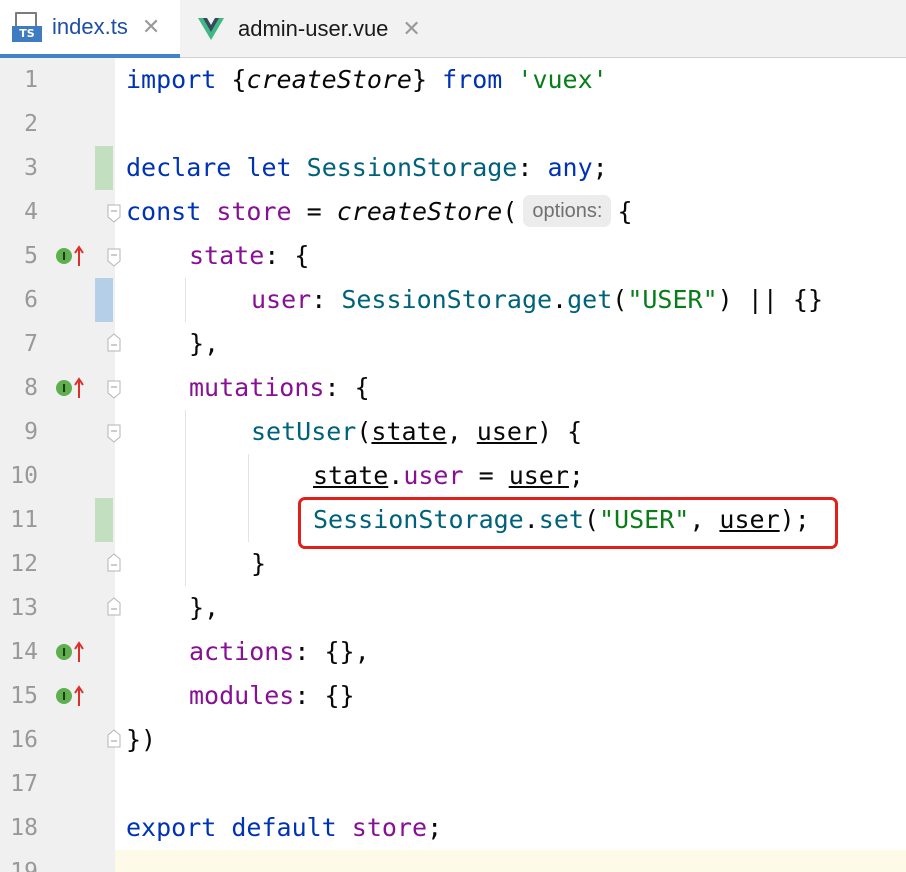 The height and width of the screenshot is (872, 906). What do you see at coordinates (24, 520) in the screenshot?
I see `line-number: 11` at bounding box center [24, 520].